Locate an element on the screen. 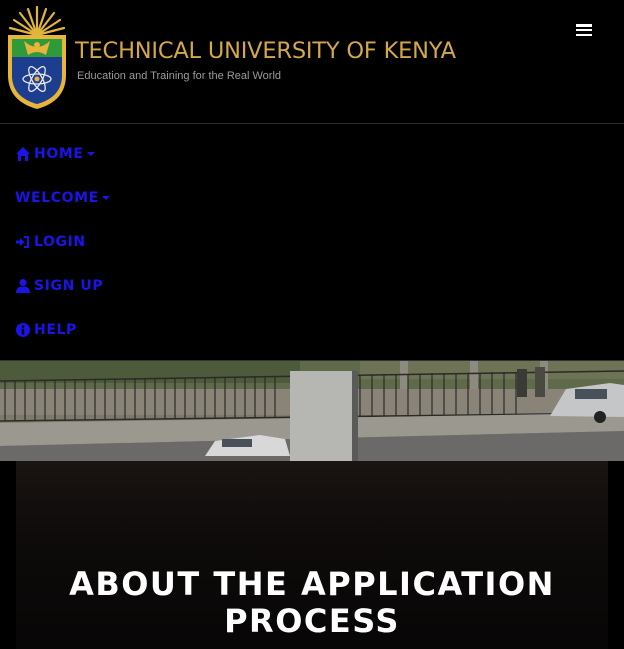  content-gutter-right is located at coordinates (616, 555).